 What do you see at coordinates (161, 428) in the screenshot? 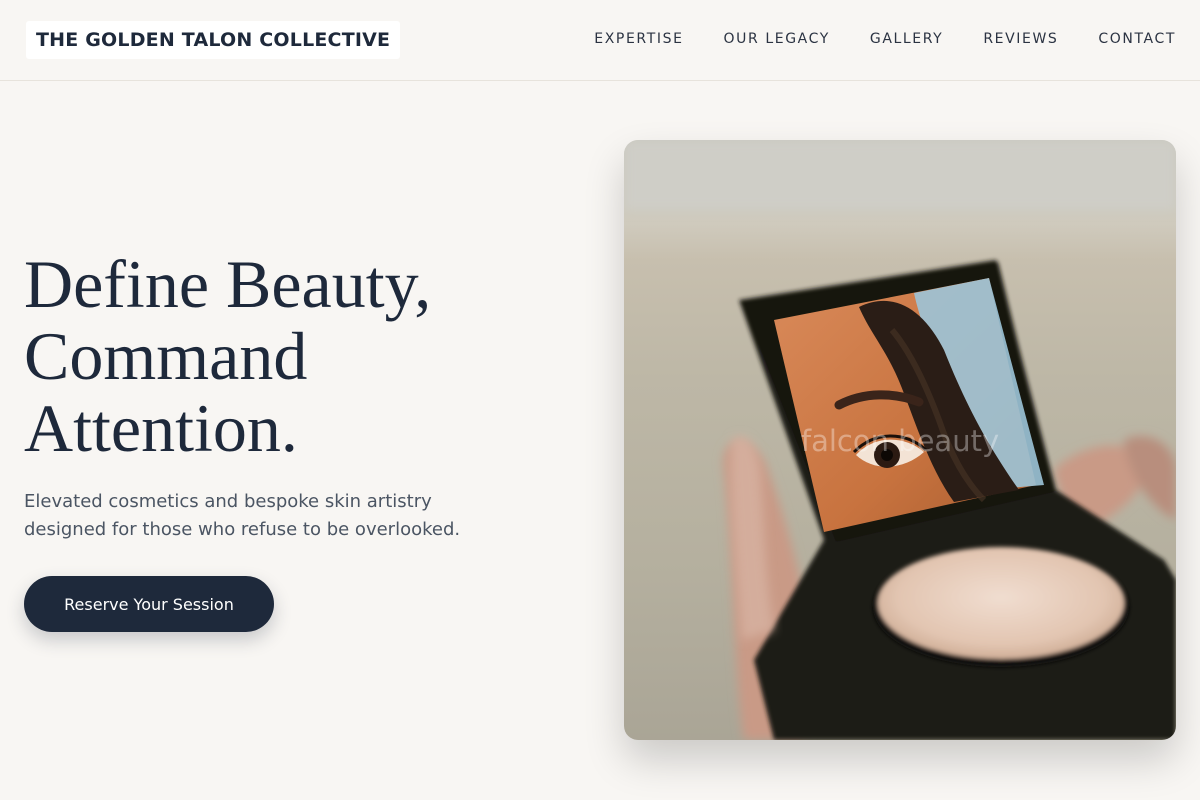
I see `hero-title-line: Attention.` at bounding box center [161, 428].